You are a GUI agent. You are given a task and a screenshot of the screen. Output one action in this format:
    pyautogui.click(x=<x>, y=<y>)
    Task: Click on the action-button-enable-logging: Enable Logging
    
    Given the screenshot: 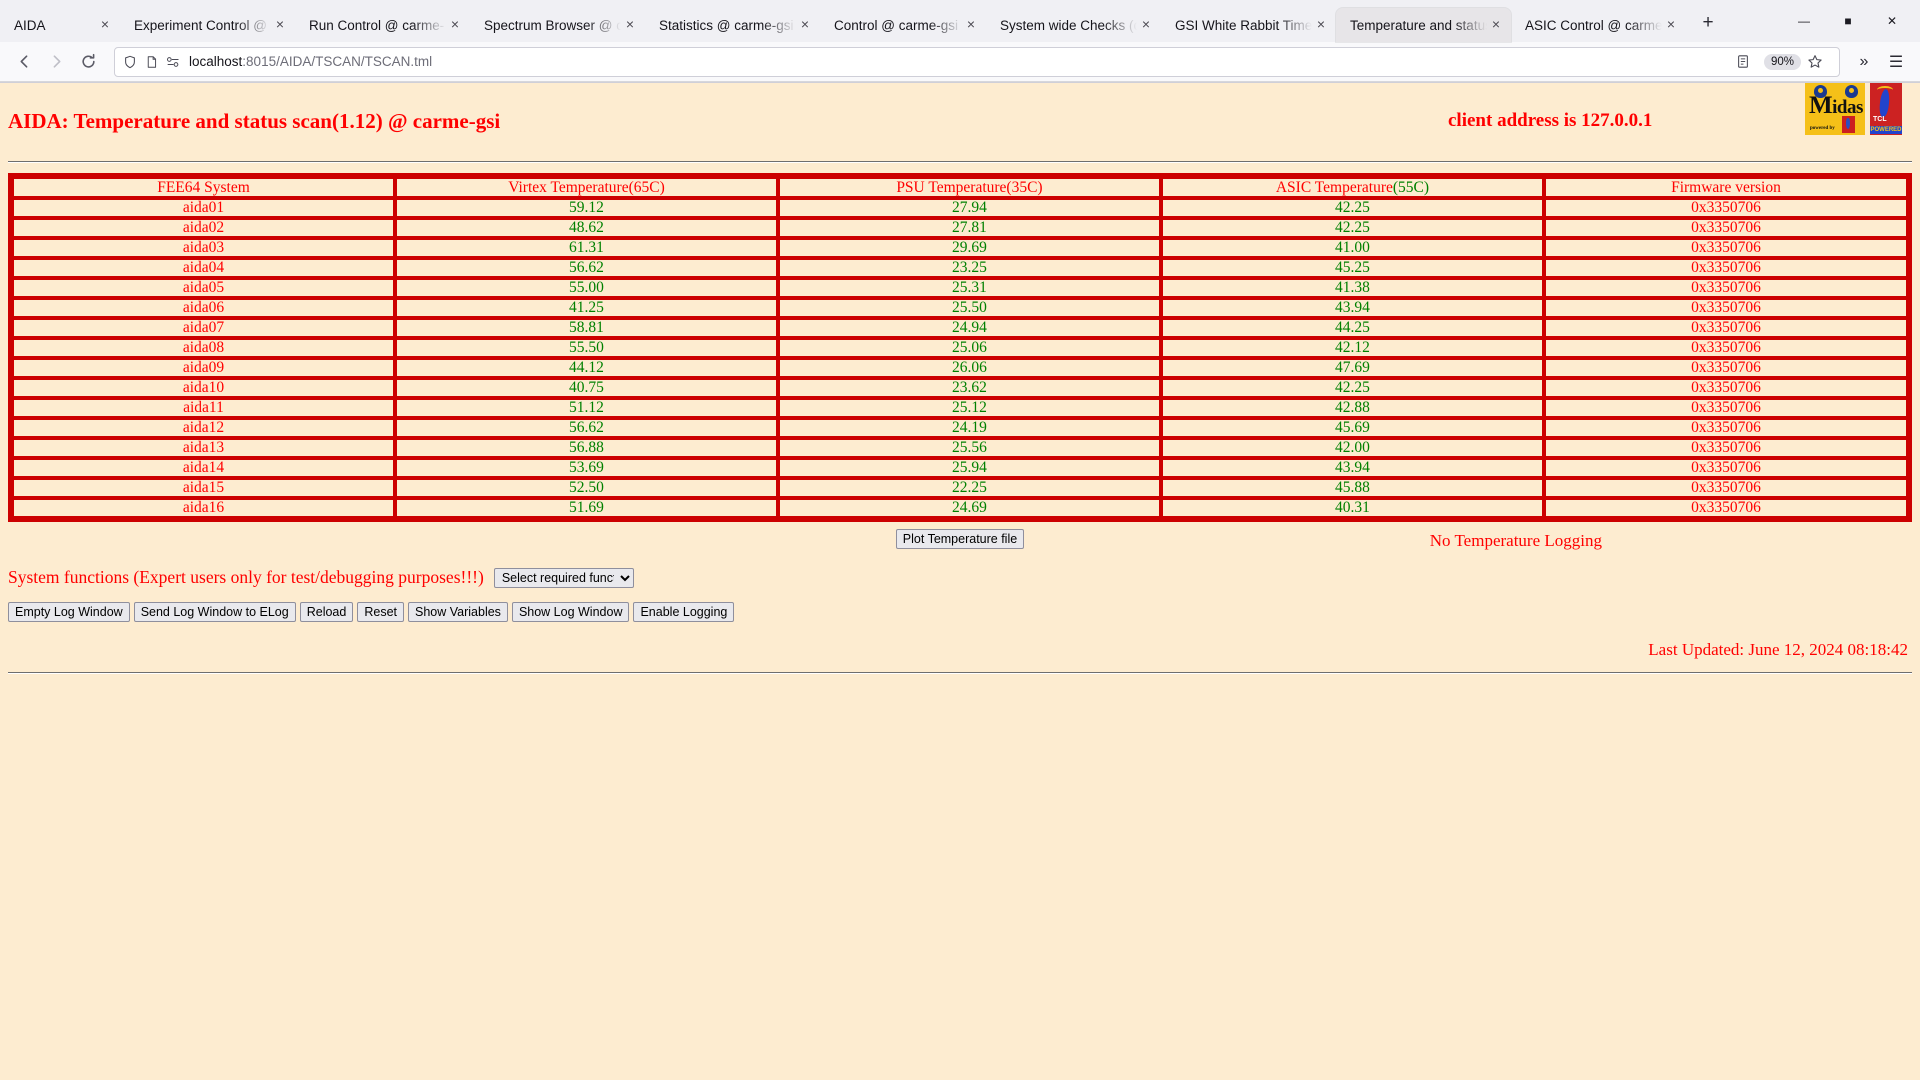 What is the action you would take?
    pyautogui.click(x=684, y=612)
    